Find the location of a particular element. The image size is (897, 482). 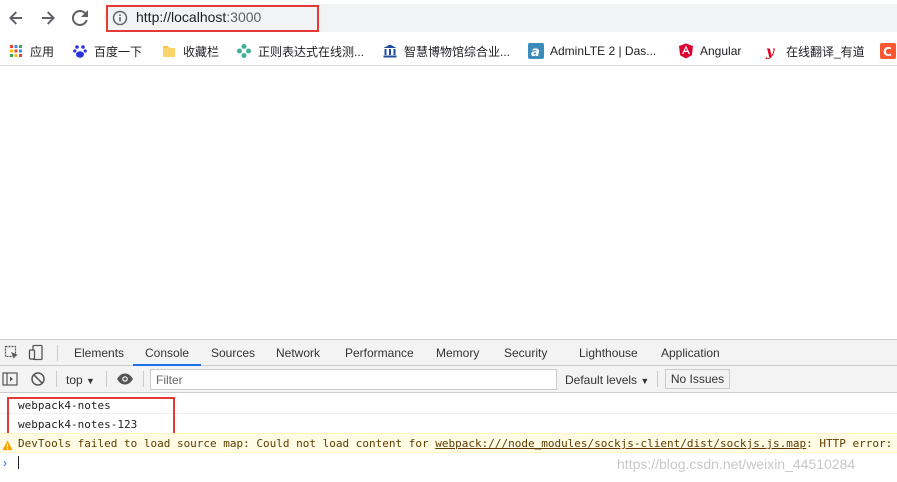

tab-security: Security is located at coordinates (525, 353).